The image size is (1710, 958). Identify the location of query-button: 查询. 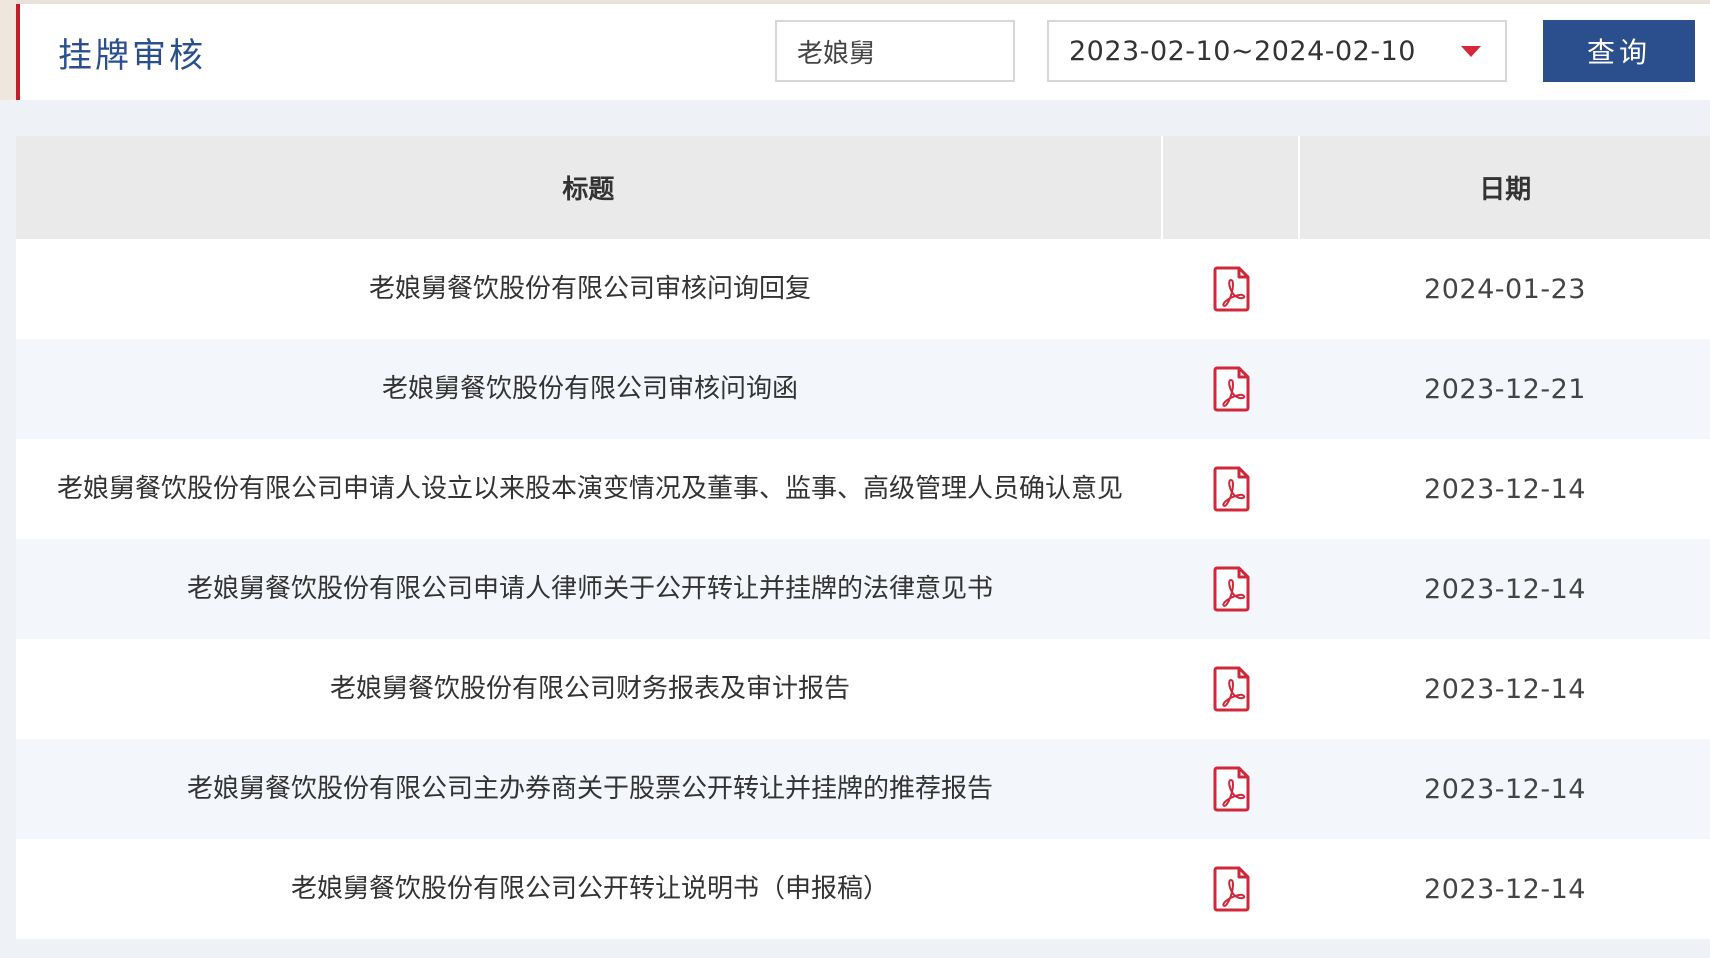
(1619, 51).